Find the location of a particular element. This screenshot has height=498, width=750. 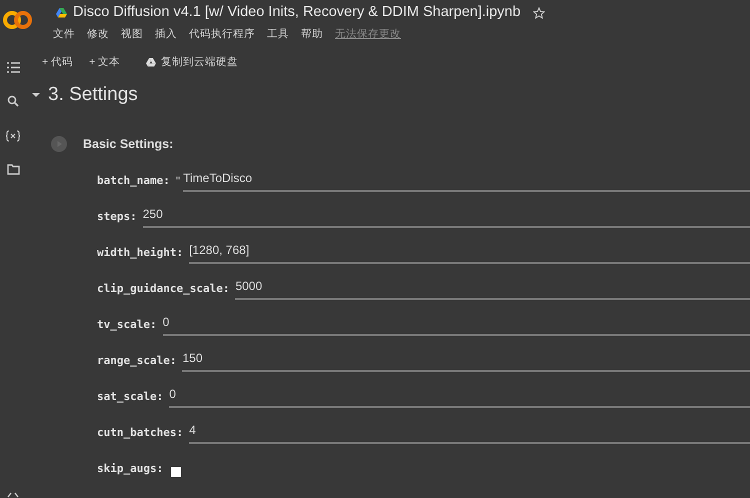

code-icon is located at coordinates (13, 495).